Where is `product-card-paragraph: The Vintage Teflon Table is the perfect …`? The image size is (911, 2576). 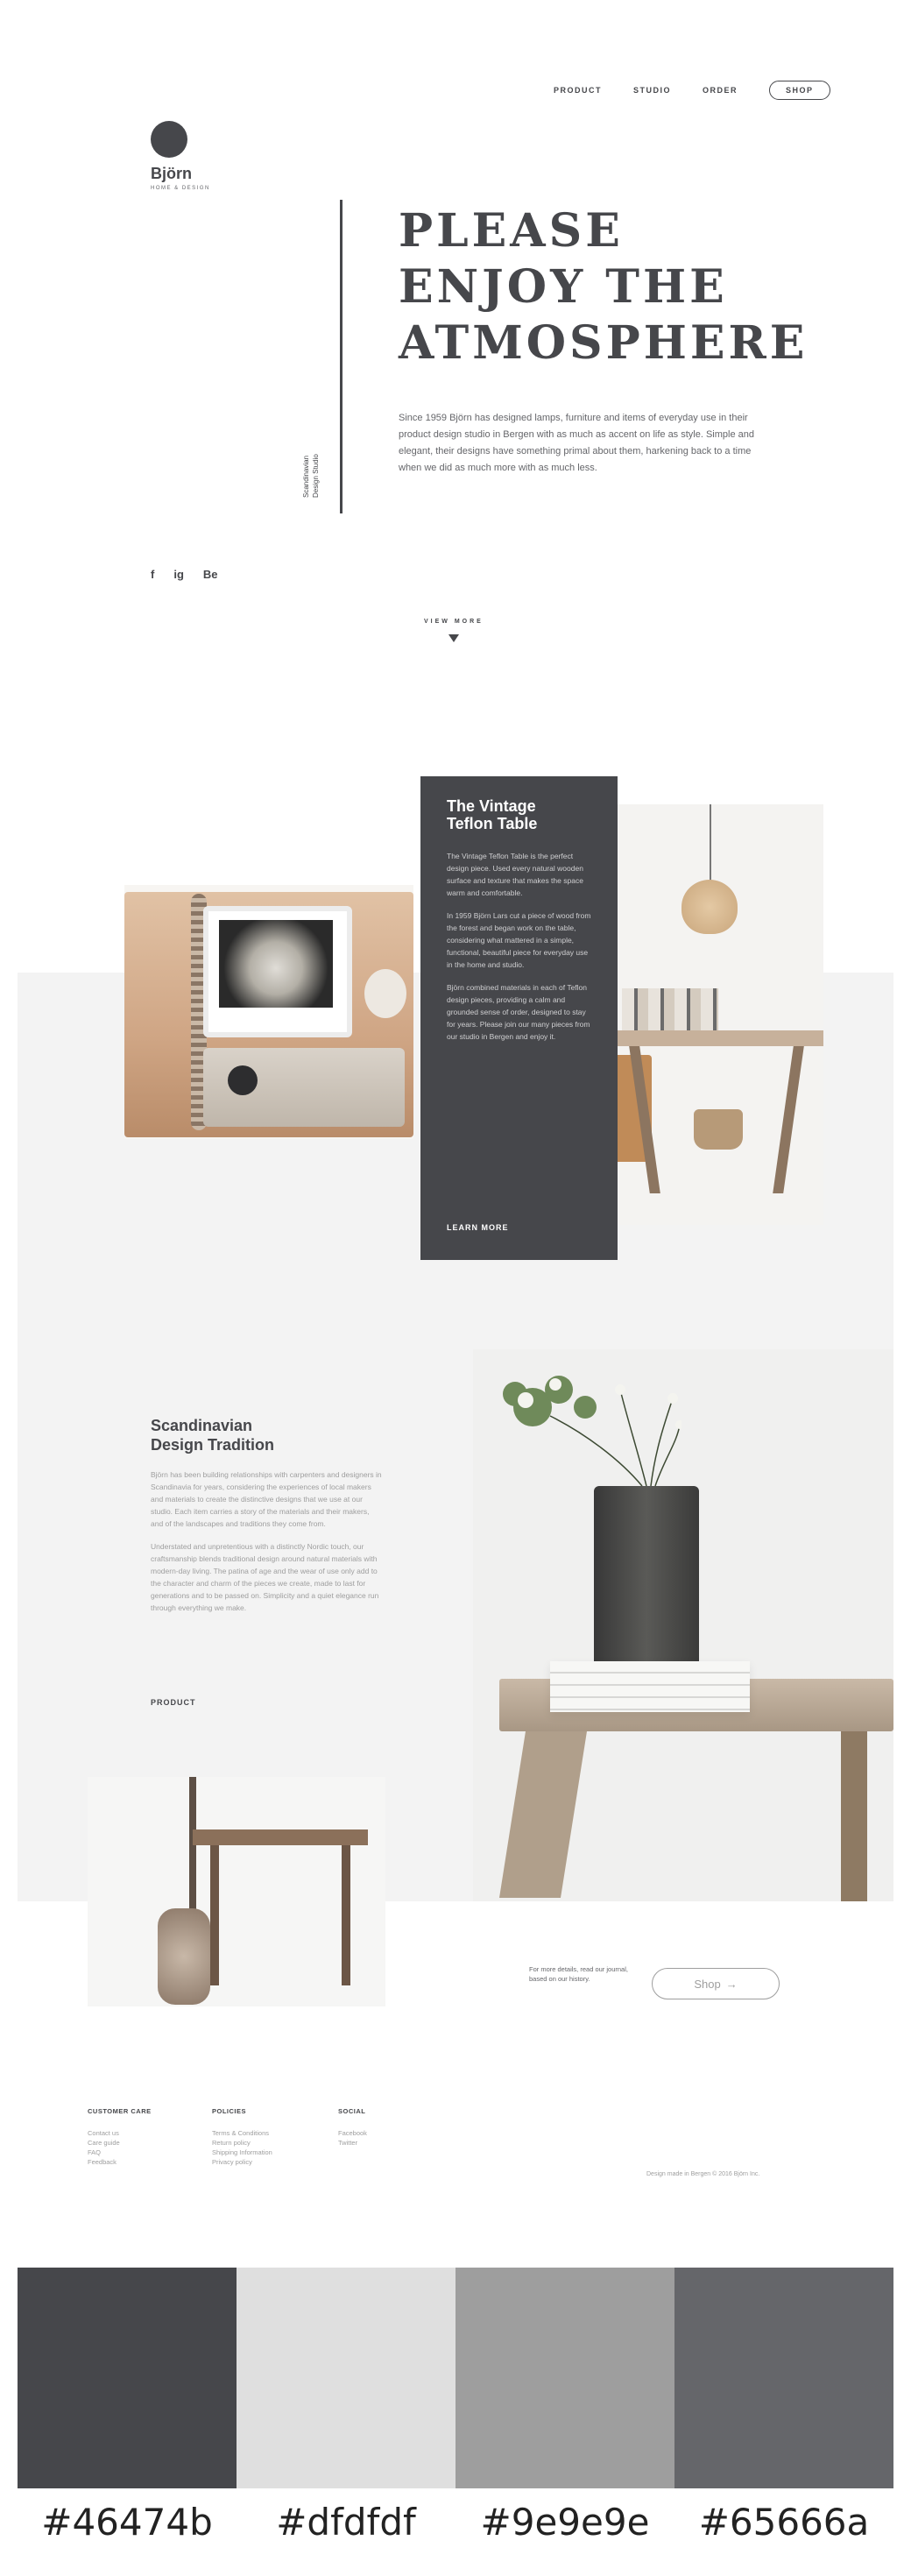
product-card-paragraph: The Vintage Teflon Table is the perfect … is located at coordinates (515, 874).